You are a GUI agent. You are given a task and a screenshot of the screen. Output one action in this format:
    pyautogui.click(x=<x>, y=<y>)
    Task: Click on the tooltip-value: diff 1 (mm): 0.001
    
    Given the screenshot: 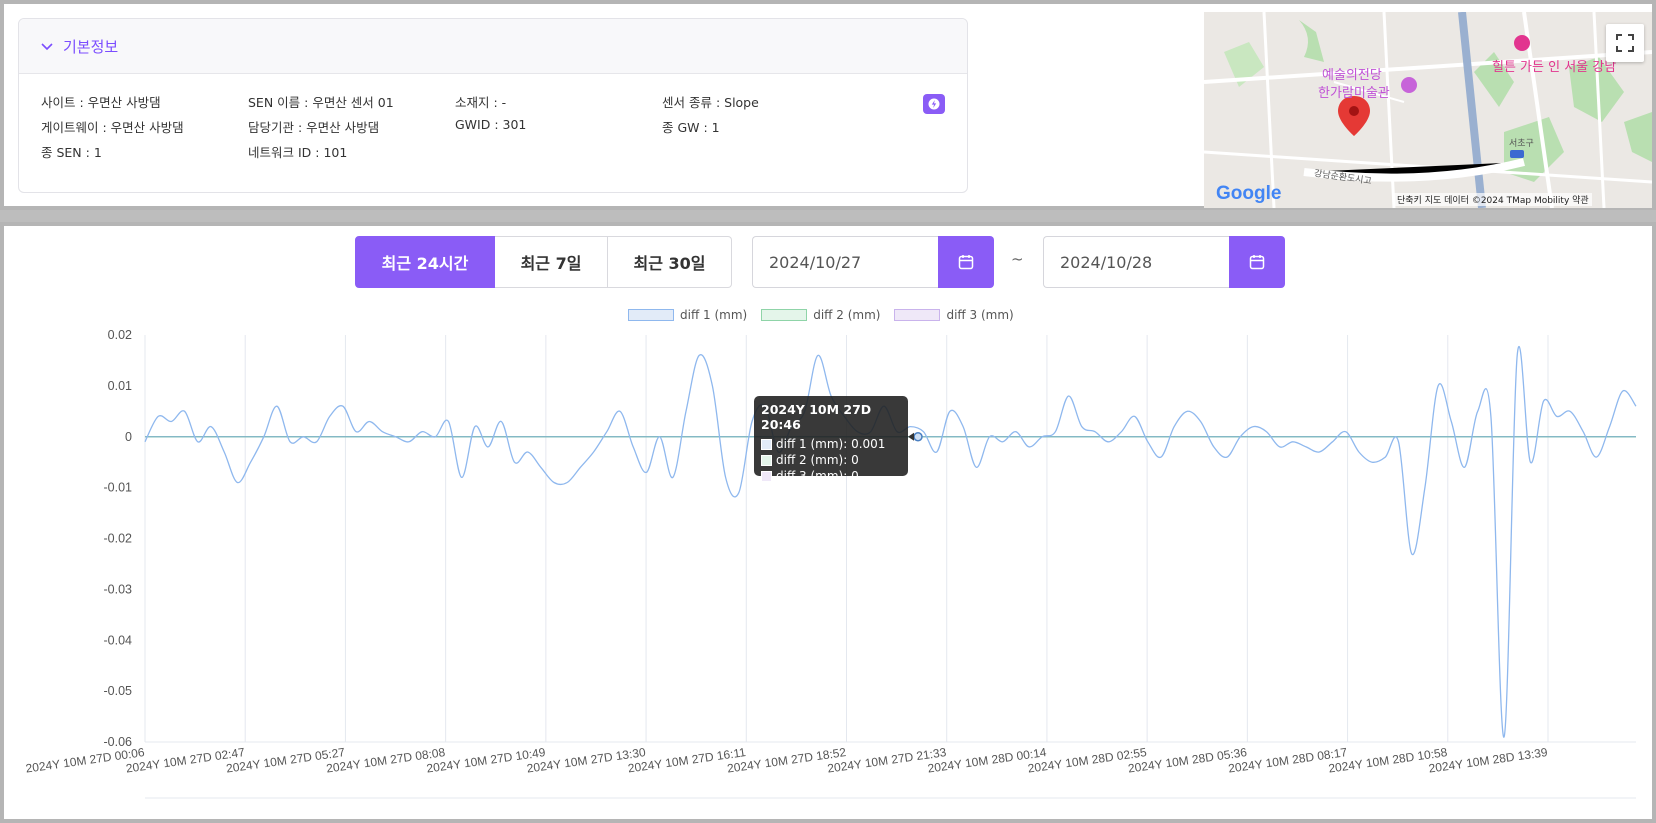 What is the action you would take?
    pyautogui.click(x=831, y=444)
    